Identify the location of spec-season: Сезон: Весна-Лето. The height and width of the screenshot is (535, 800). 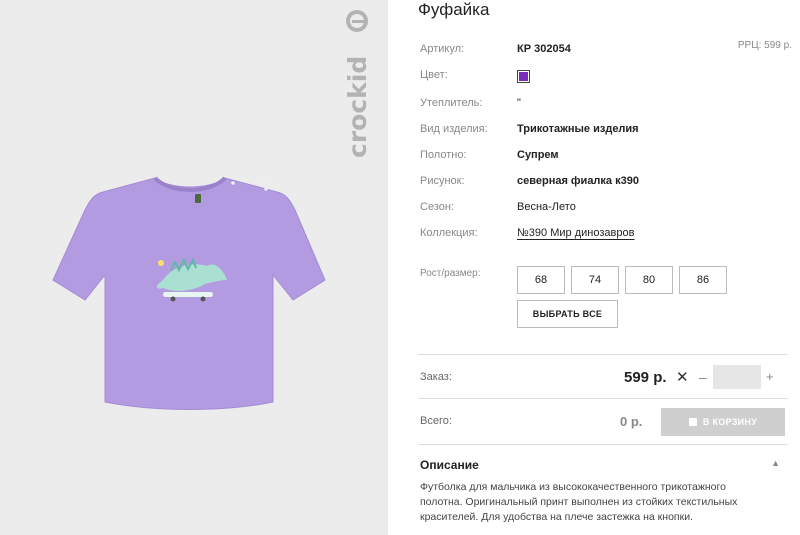
(605, 210).